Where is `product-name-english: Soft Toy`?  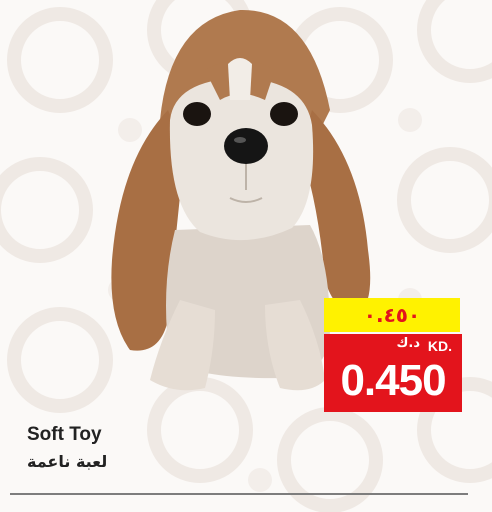 product-name-english: Soft Toy is located at coordinates (64, 434).